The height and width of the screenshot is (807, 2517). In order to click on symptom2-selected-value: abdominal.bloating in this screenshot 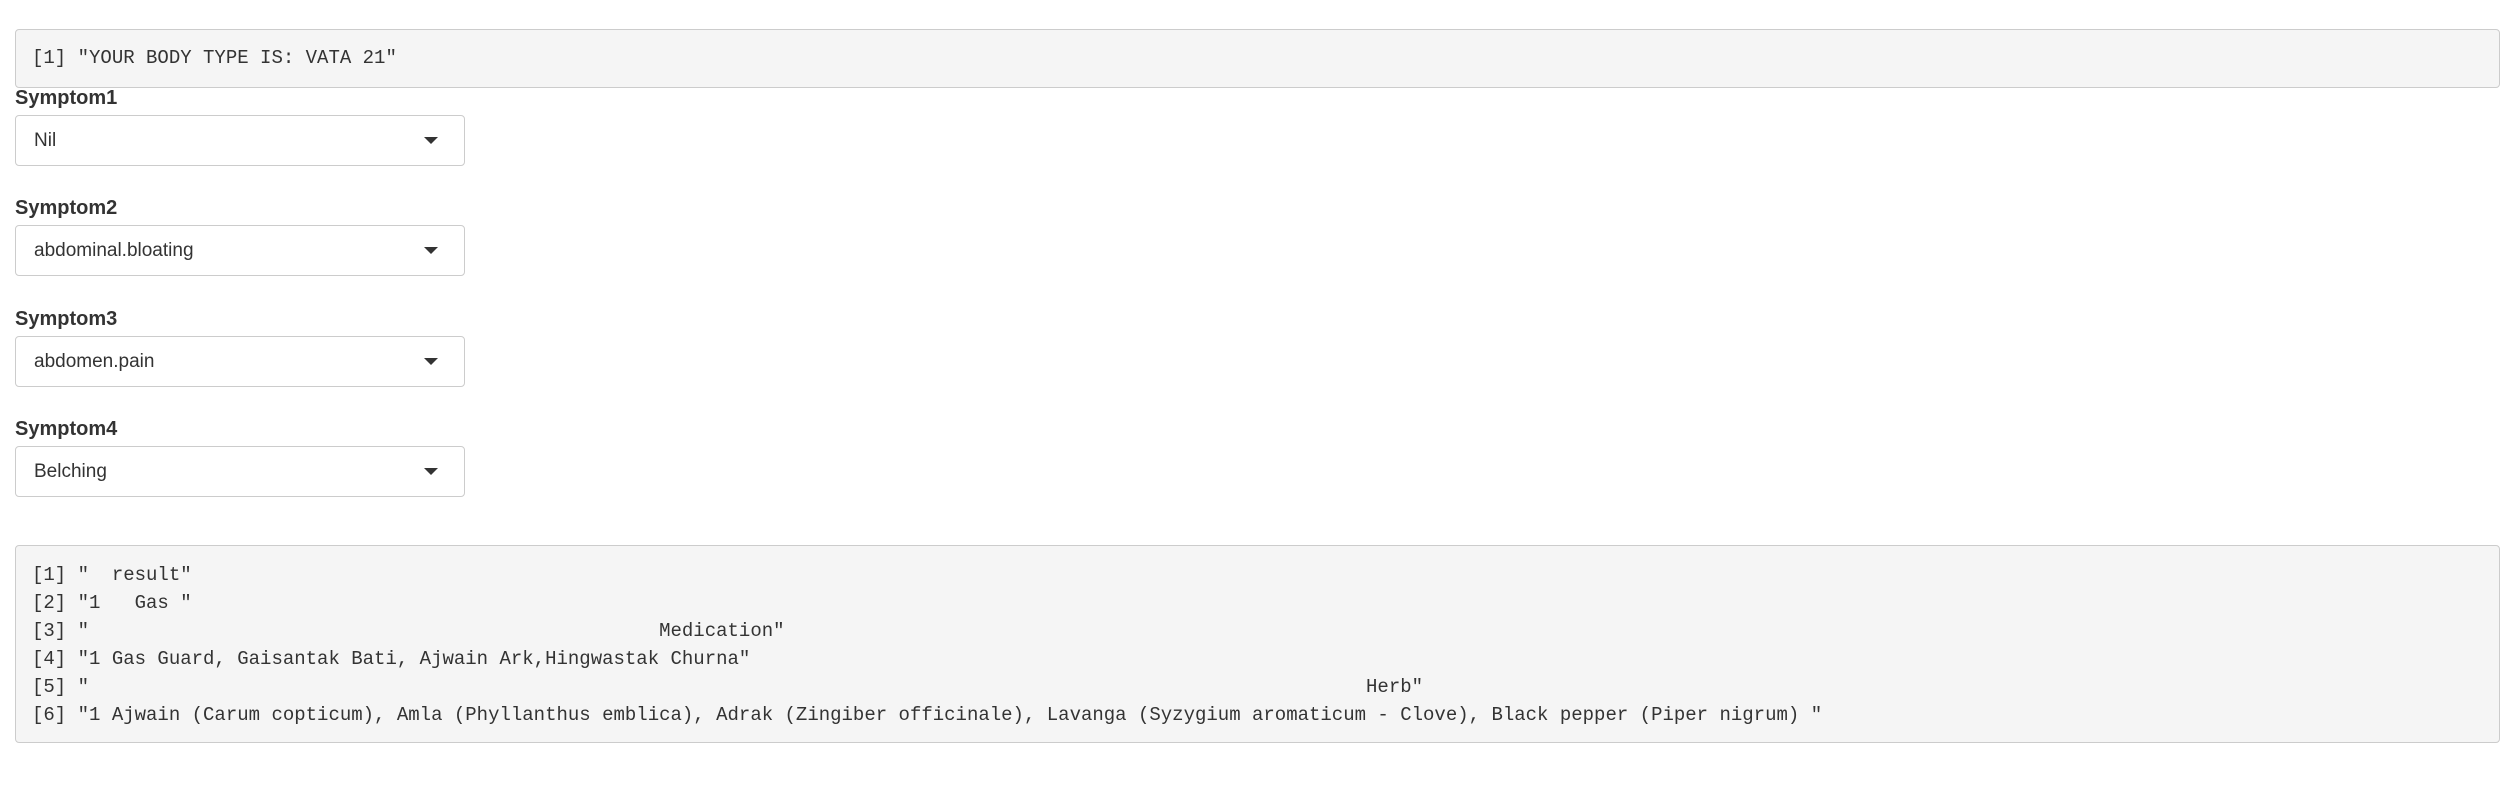, I will do `click(114, 250)`.